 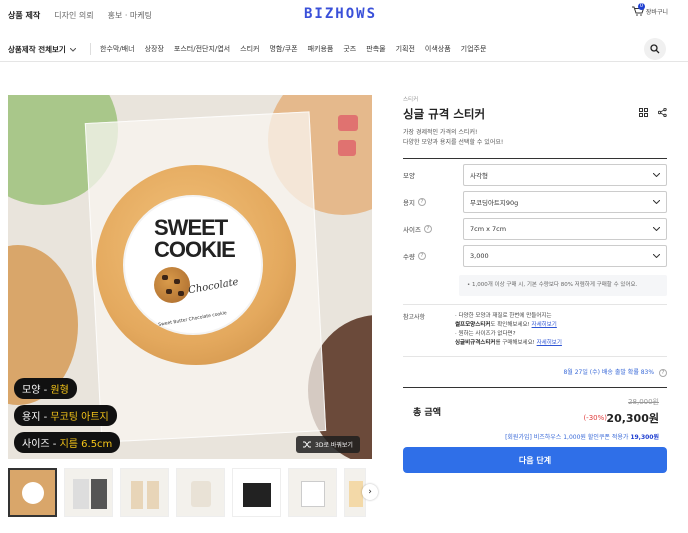 What do you see at coordinates (582, 437) in the screenshot?
I see `member-promo: [회원가입] 비즈하우스 1,000원 할인쿠폰 적용가 19,300원` at bounding box center [582, 437].